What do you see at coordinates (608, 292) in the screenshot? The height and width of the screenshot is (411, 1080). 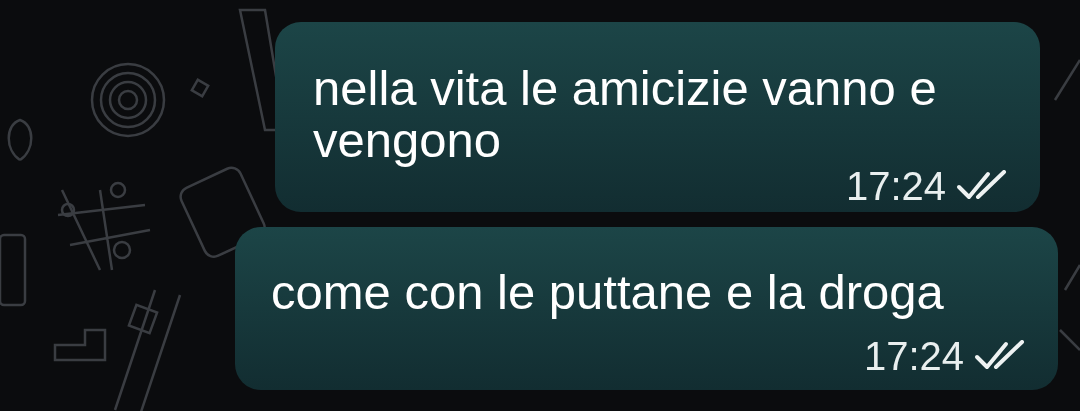 I see `message-text: come con le puttane e la droga` at bounding box center [608, 292].